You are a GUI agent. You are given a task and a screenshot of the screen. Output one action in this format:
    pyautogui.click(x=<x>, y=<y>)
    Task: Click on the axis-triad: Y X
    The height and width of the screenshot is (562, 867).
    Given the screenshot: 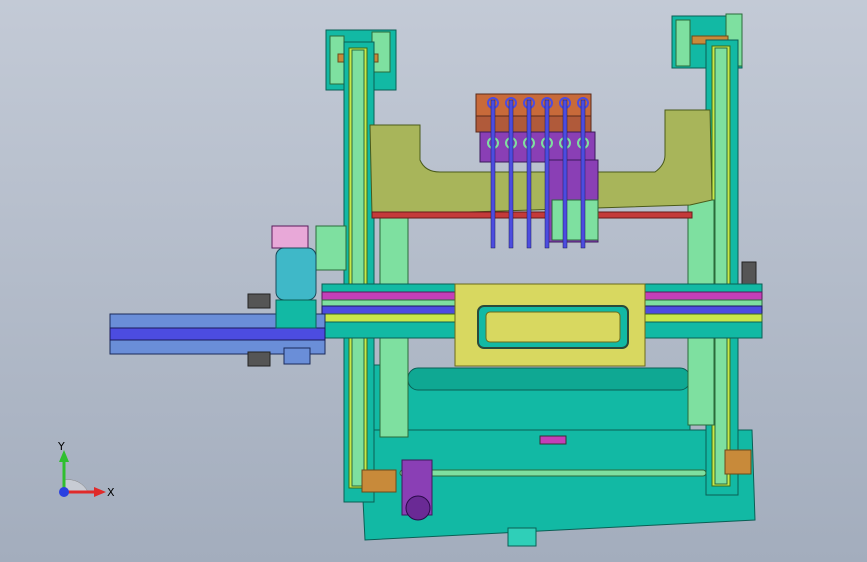 What is the action you would take?
    pyautogui.click(x=84, y=476)
    